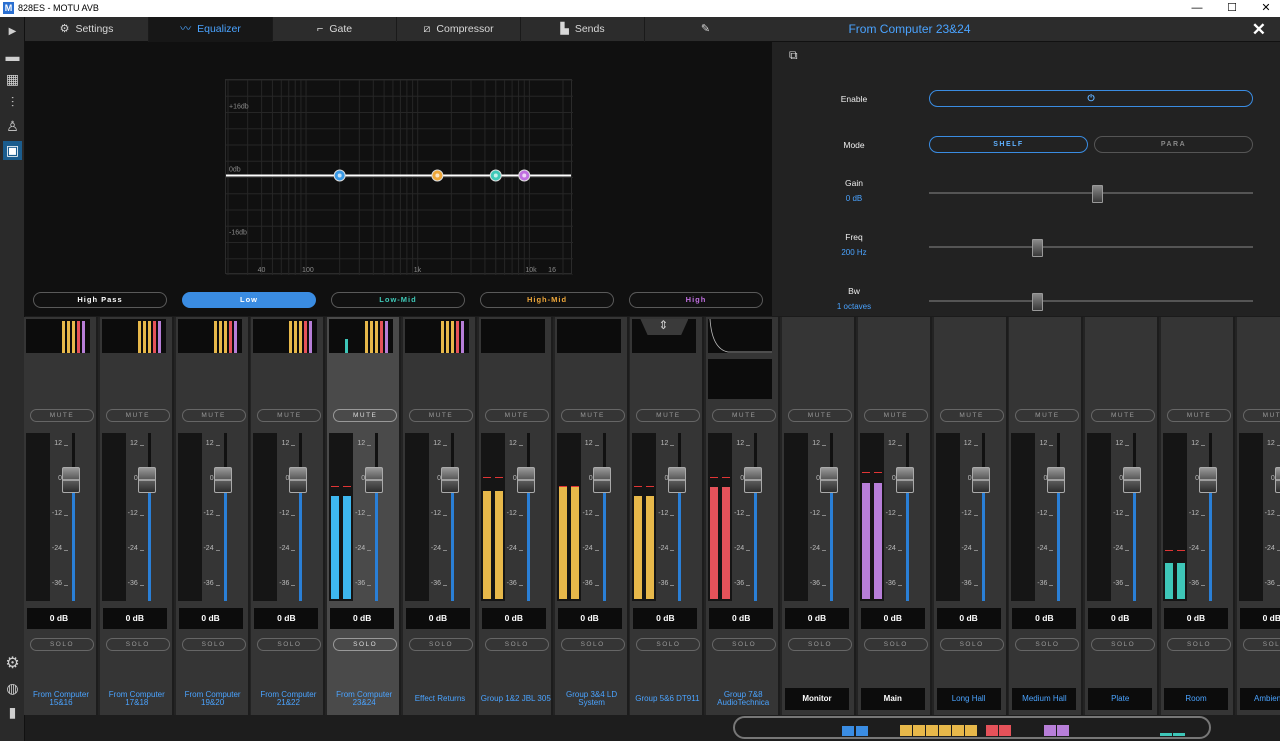 Image resolution: width=1280 pixels, height=741 pixels. I want to click on bw-value: 1 octaves, so click(854, 306).